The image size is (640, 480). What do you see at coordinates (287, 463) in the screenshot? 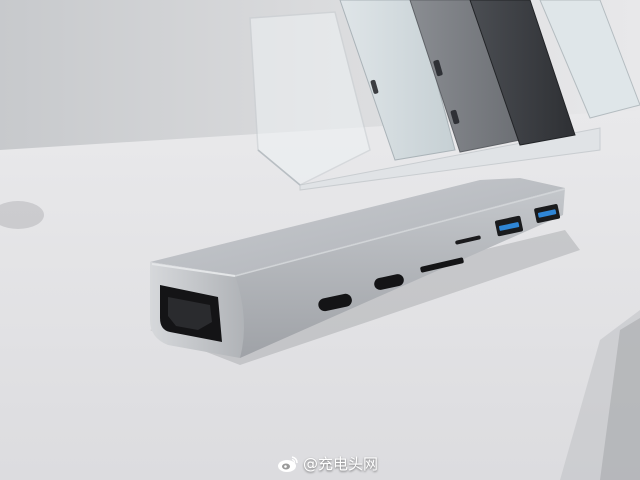
I see `weibo-logo-icon` at bounding box center [287, 463].